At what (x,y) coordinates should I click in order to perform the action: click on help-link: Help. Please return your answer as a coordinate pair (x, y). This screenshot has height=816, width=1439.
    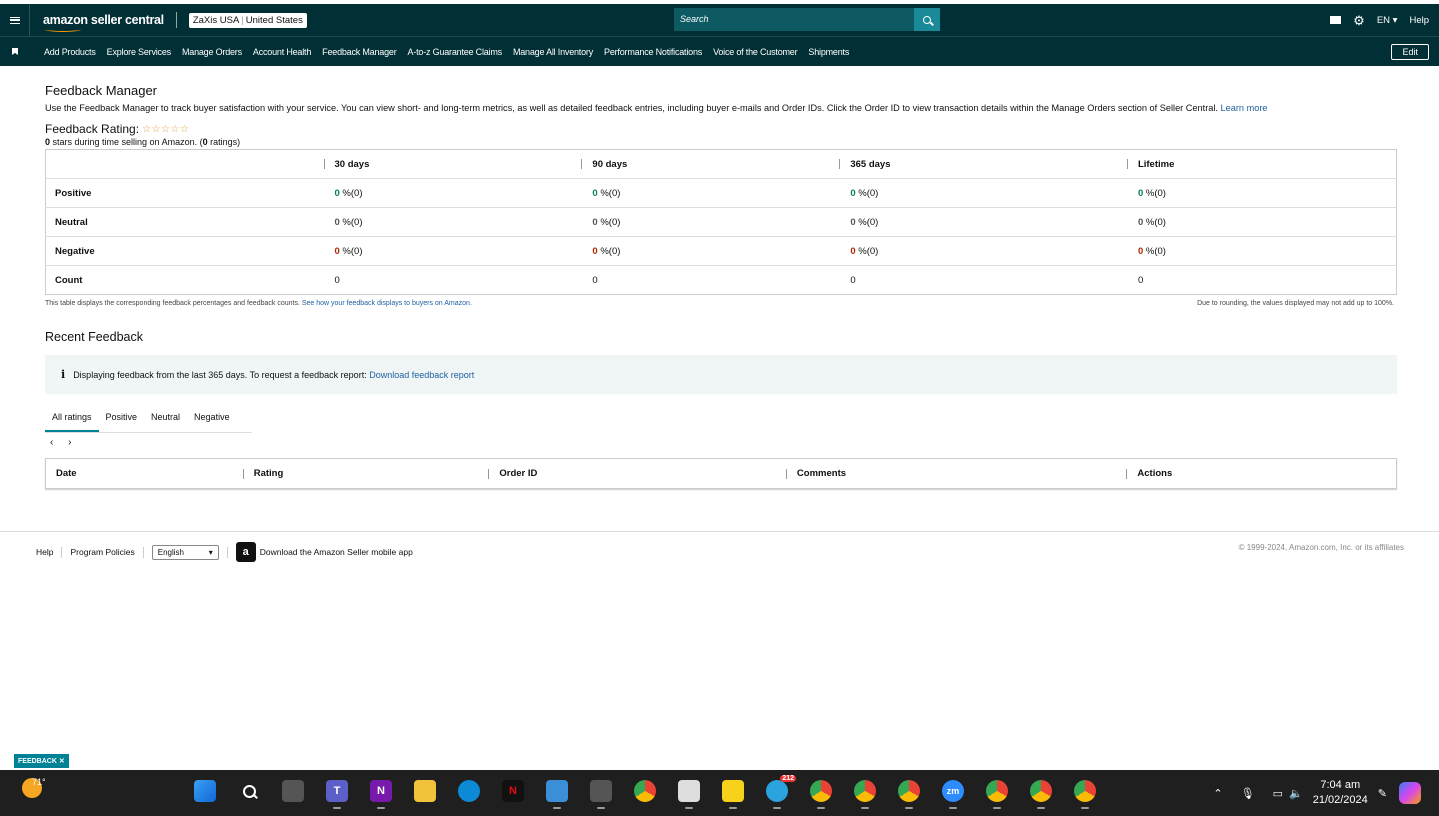
    Looking at the image, I should click on (1419, 20).